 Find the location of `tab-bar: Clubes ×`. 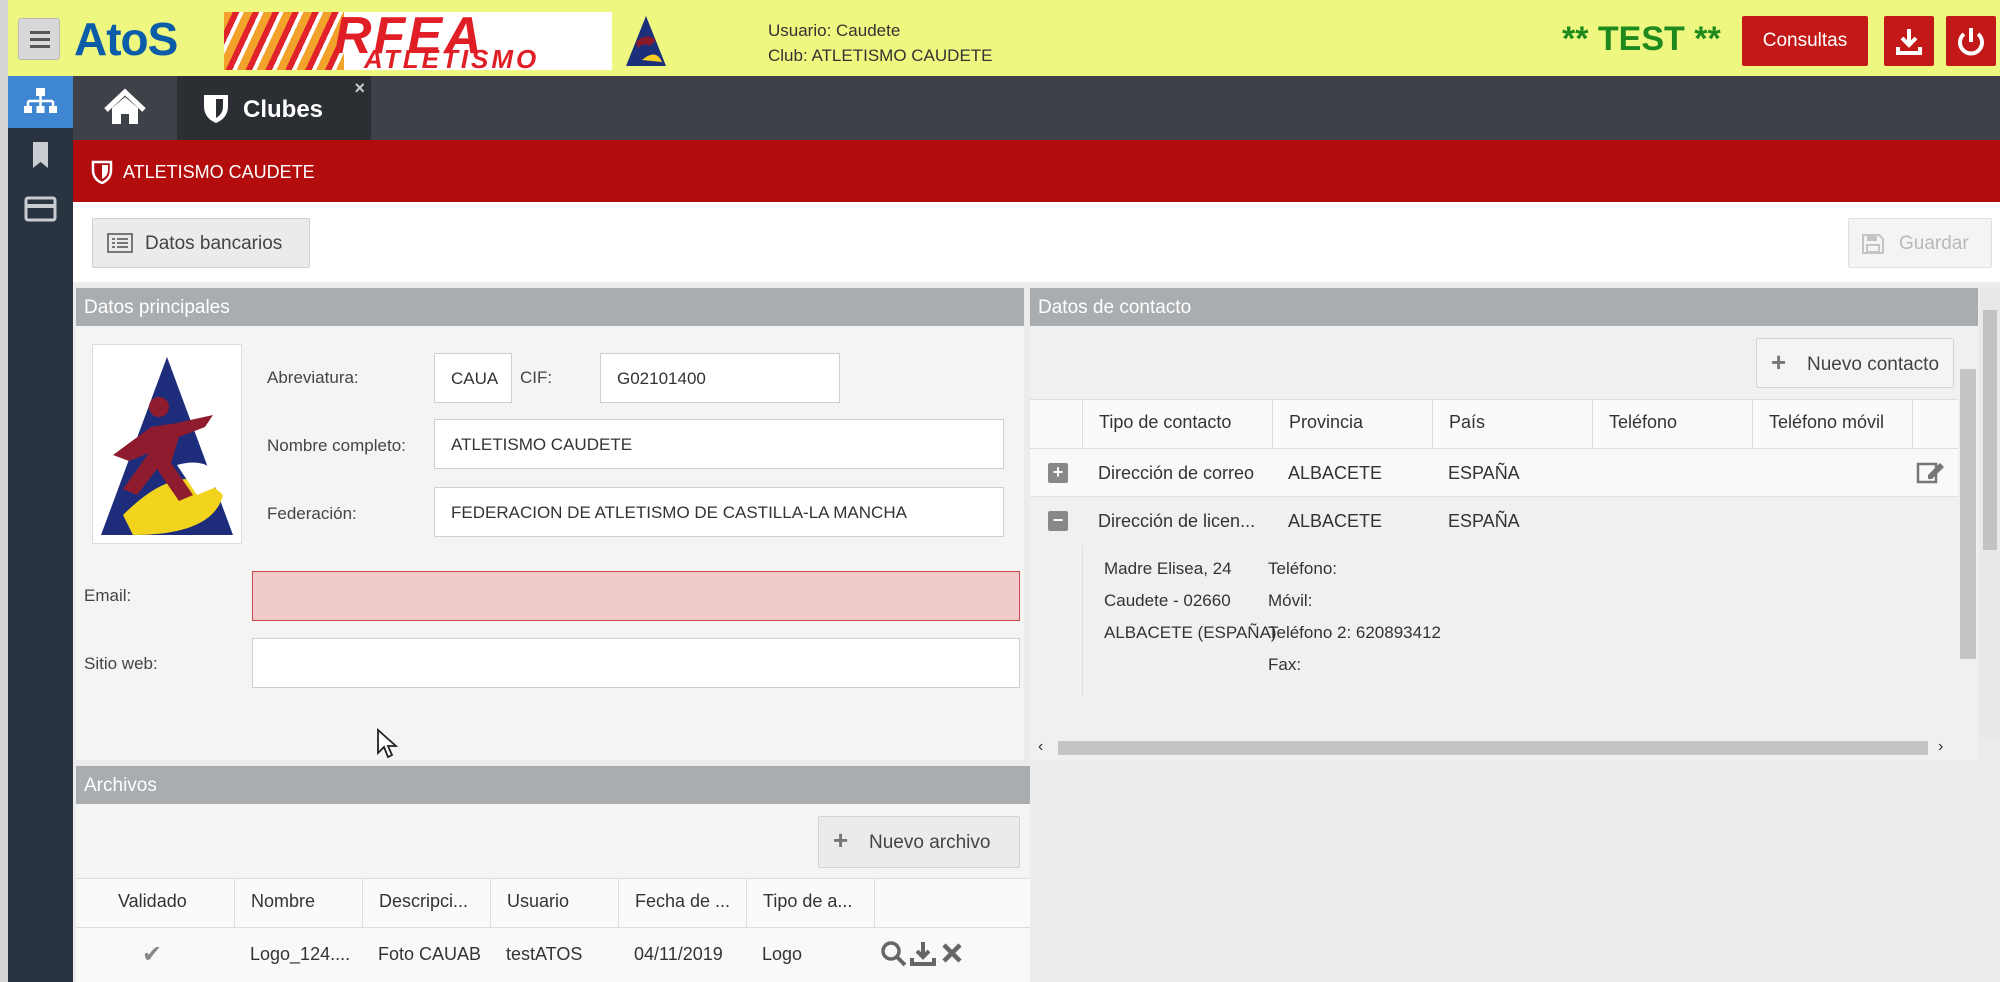

tab-bar: Clubes × is located at coordinates (1036, 108).